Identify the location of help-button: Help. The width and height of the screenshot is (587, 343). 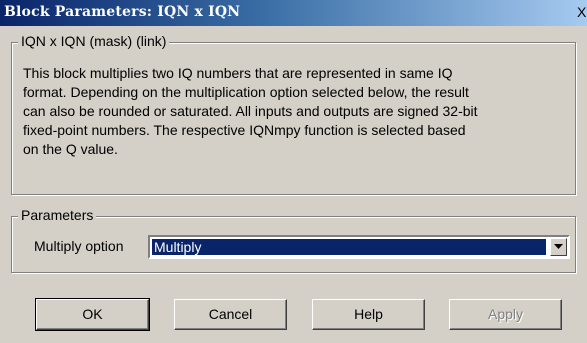
(368, 314).